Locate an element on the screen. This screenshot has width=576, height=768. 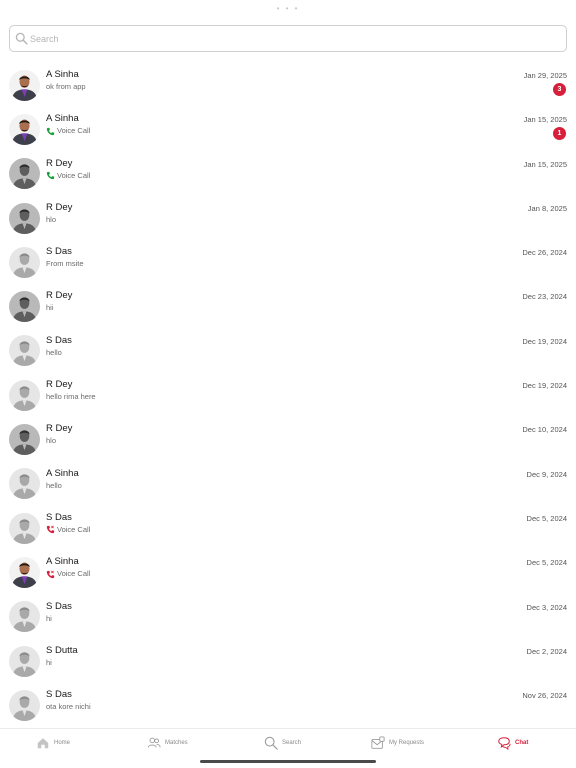
message-preview: From msite is located at coordinates (65, 264).